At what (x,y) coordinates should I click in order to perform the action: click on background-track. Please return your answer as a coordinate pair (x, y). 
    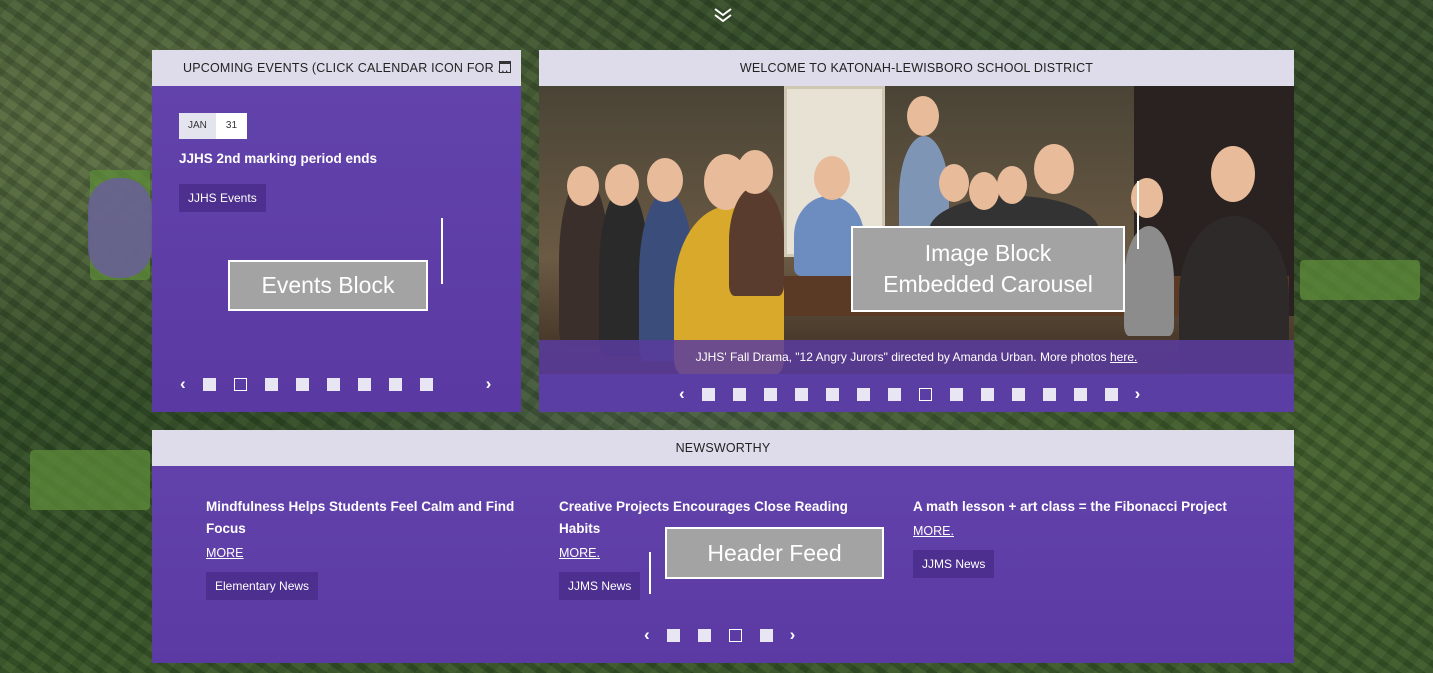
    Looking at the image, I should click on (120, 228).